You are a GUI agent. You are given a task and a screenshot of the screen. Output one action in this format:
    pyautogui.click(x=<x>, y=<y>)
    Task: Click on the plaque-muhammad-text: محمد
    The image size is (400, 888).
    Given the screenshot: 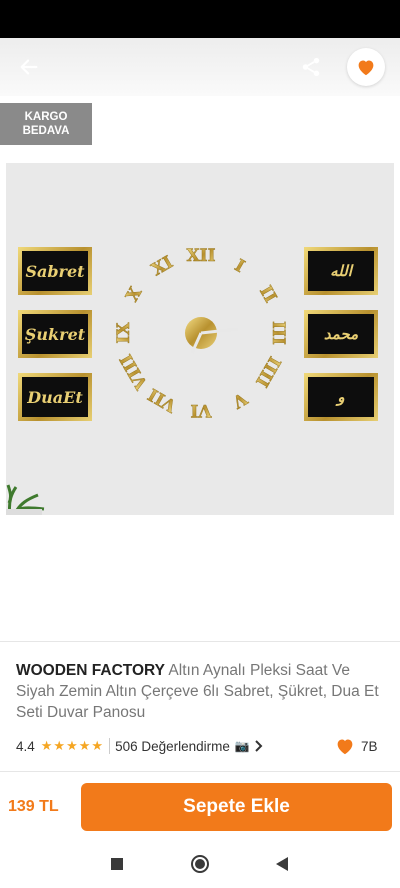 What is the action you would take?
    pyautogui.click(x=341, y=334)
    